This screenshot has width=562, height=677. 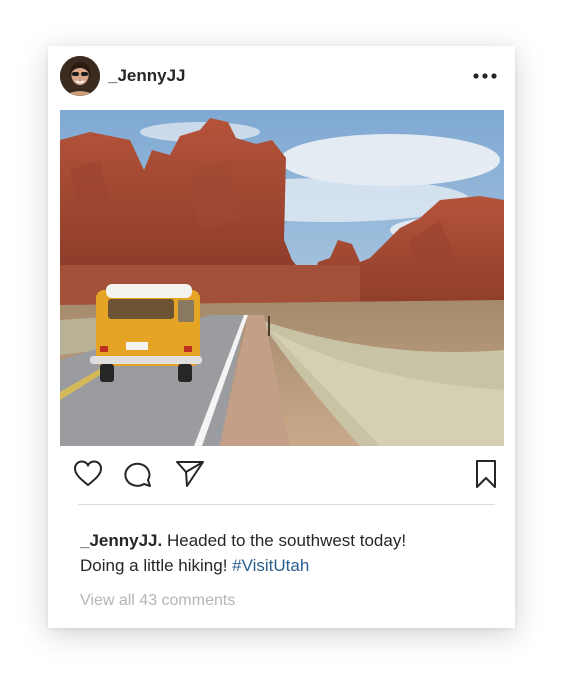 What do you see at coordinates (270, 565) in the screenshot?
I see `hashtag-link: #VisitUtah` at bounding box center [270, 565].